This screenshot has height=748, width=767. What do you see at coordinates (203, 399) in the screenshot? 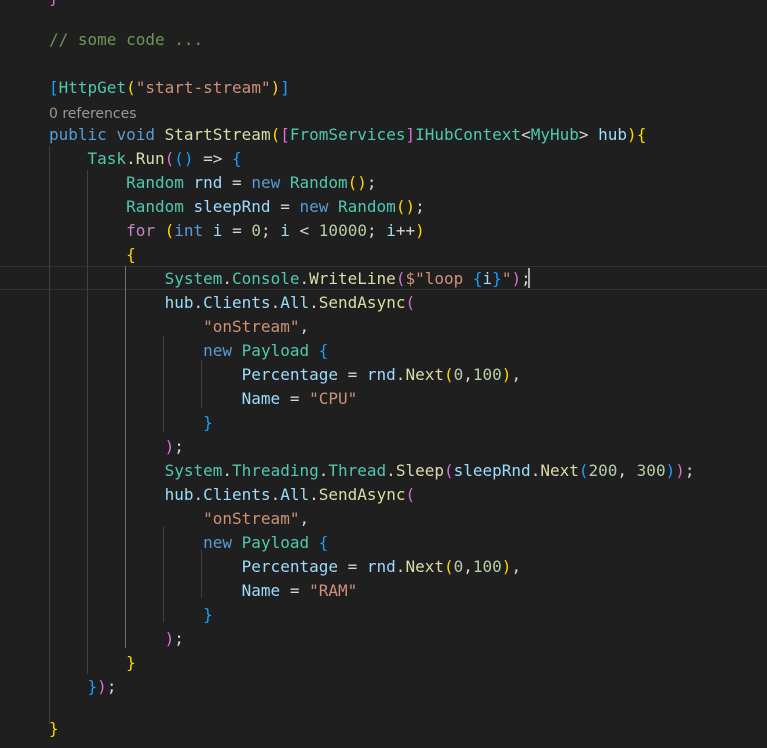
I see `code-line: Name = "CPU"` at bounding box center [203, 399].